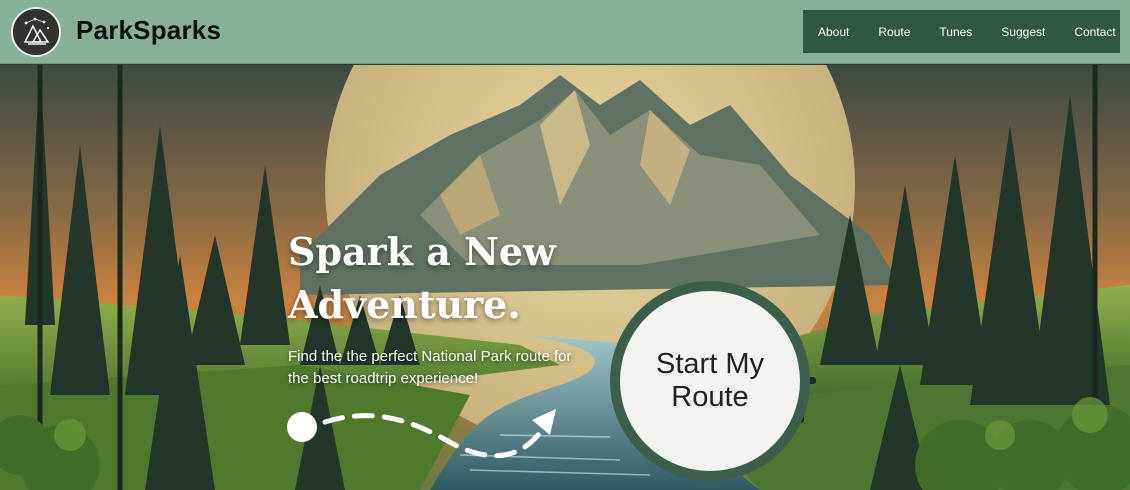  What do you see at coordinates (1023, 32) in the screenshot?
I see `nav-item-suggest: Suggest` at bounding box center [1023, 32].